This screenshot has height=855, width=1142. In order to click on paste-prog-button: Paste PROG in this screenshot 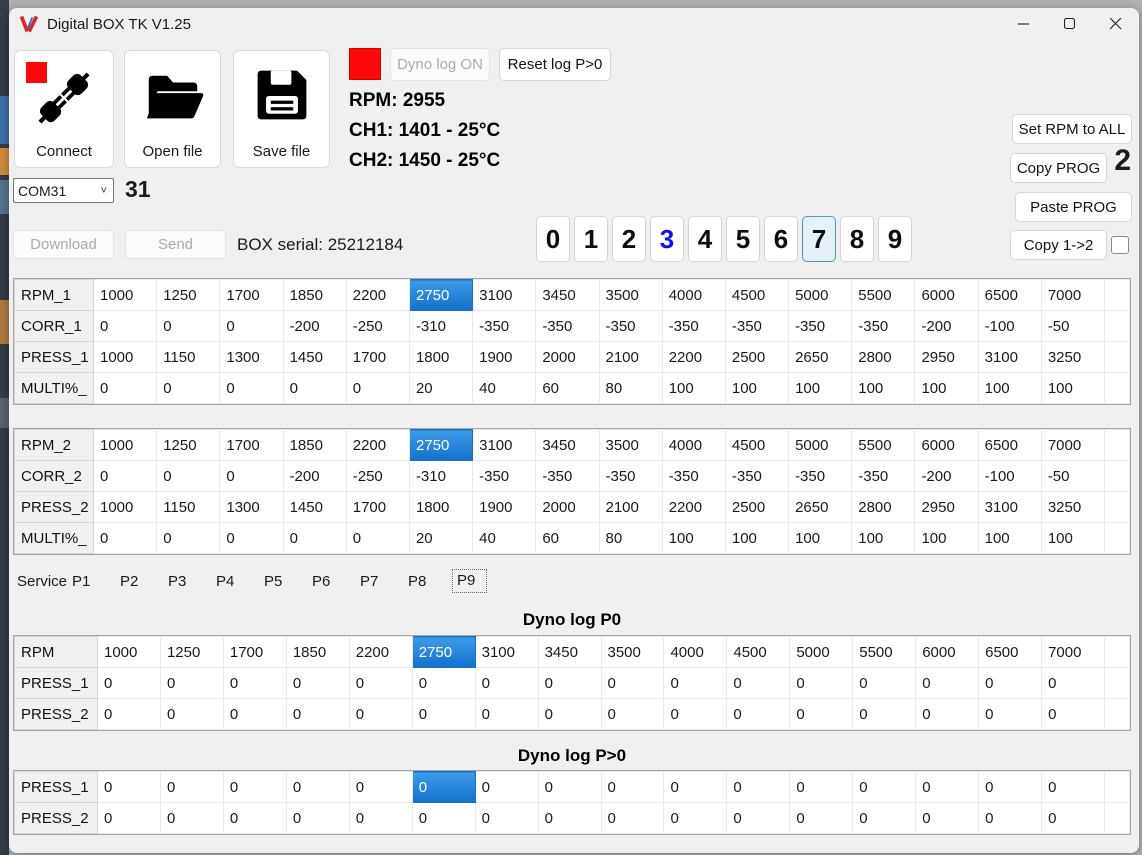, I will do `click(1073, 207)`.